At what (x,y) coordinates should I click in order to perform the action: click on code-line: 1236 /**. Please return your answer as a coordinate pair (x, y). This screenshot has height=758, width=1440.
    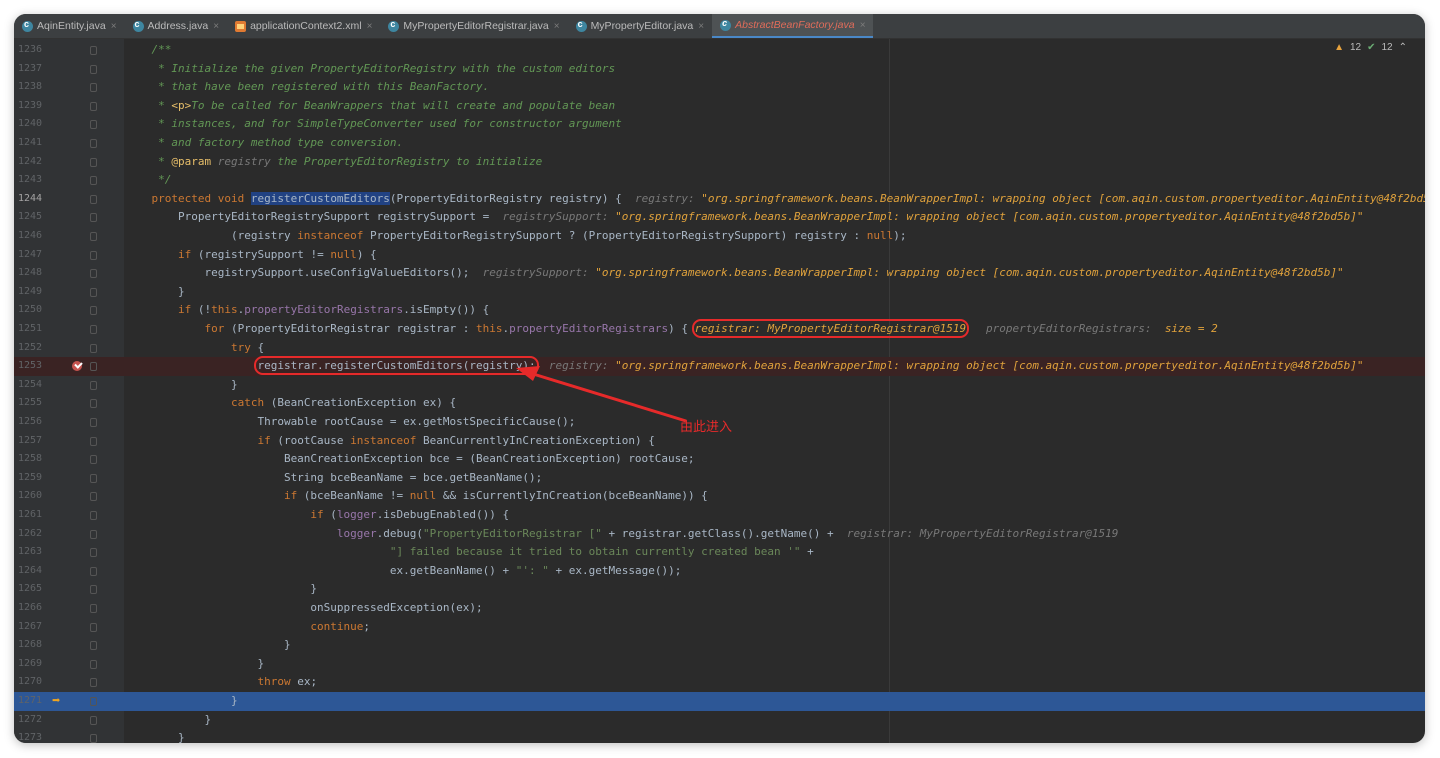
    Looking at the image, I should click on (719, 50).